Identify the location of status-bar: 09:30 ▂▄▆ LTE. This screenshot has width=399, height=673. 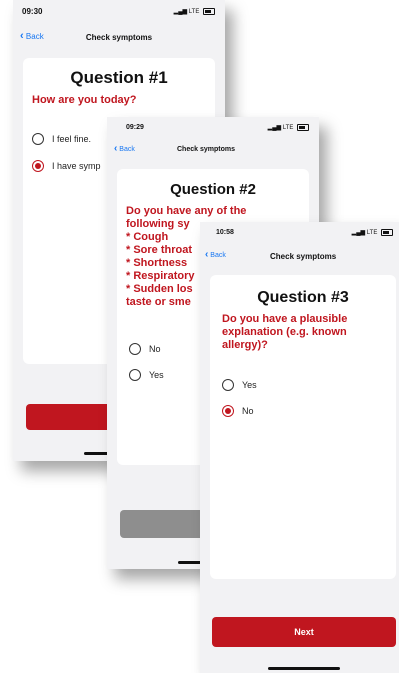
(119, 10).